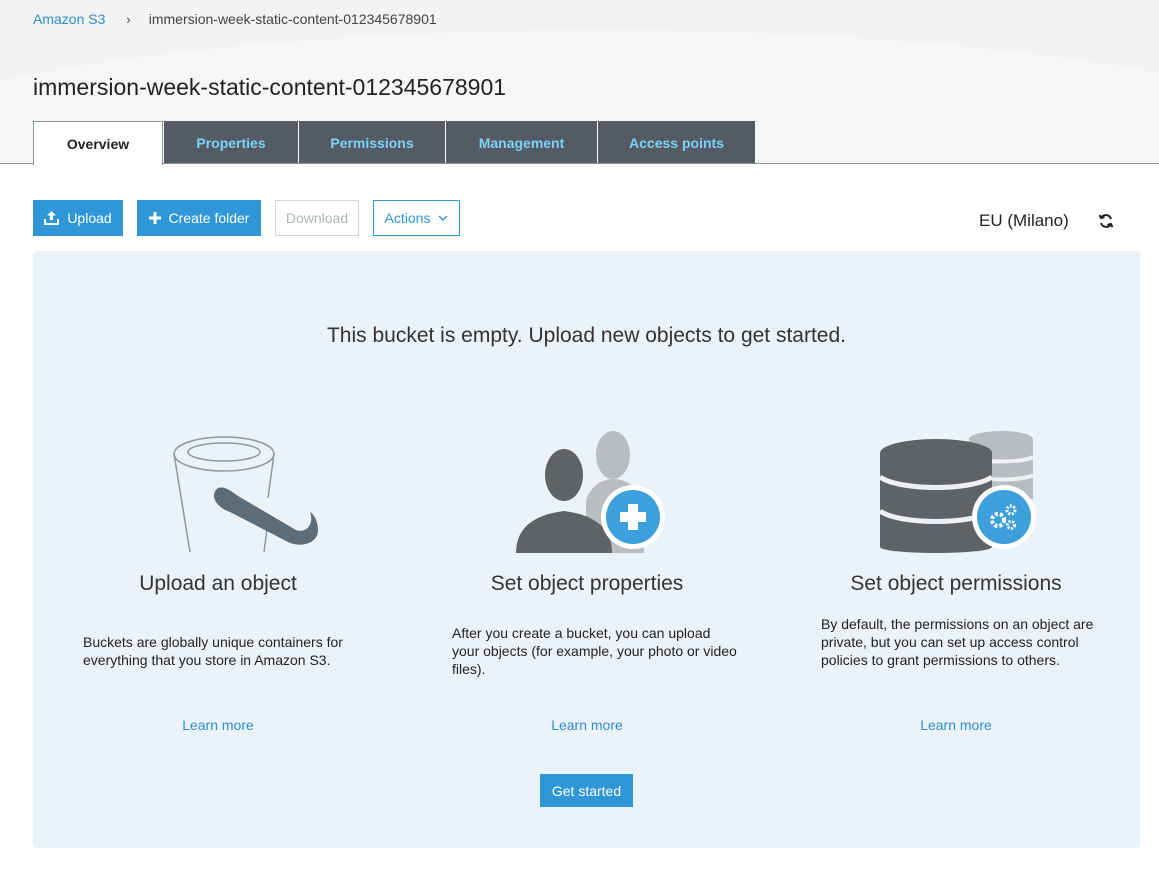 The image size is (1159, 887). What do you see at coordinates (248, 492) in the screenshot?
I see `bucket-icon` at bounding box center [248, 492].